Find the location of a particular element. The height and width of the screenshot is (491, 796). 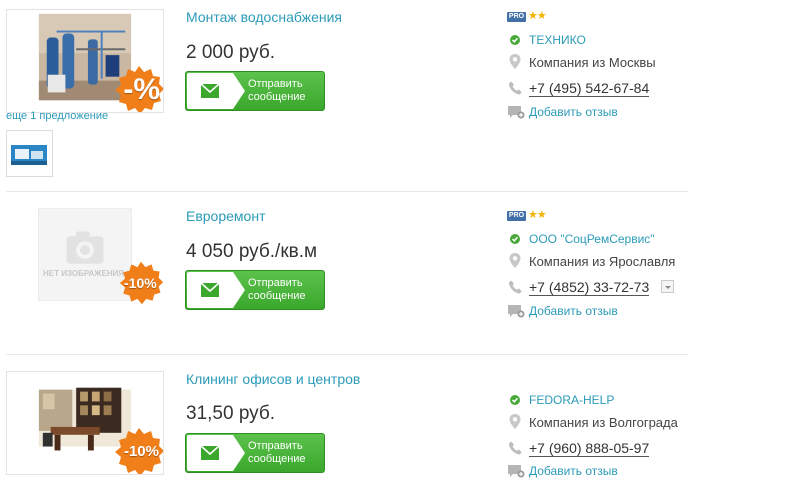

company-link: FEDORA-HELP is located at coordinates (571, 400).